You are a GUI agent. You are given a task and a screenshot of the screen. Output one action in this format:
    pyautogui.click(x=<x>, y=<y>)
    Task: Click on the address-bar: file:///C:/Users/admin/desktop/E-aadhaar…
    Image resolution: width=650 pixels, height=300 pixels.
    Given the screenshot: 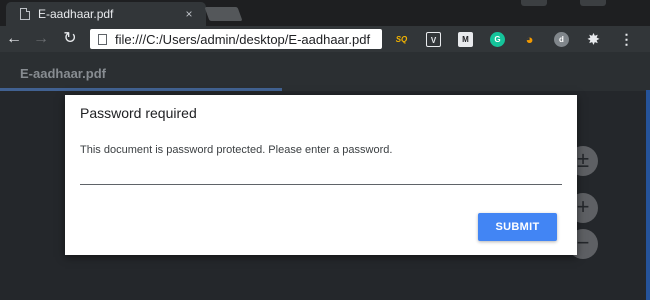 What is the action you would take?
    pyautogui.click(x=236, y=39)
    